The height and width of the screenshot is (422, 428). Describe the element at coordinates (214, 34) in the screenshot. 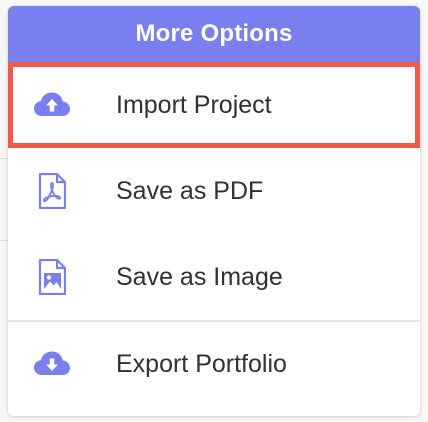

I see `menu-title: More Options` at that location.